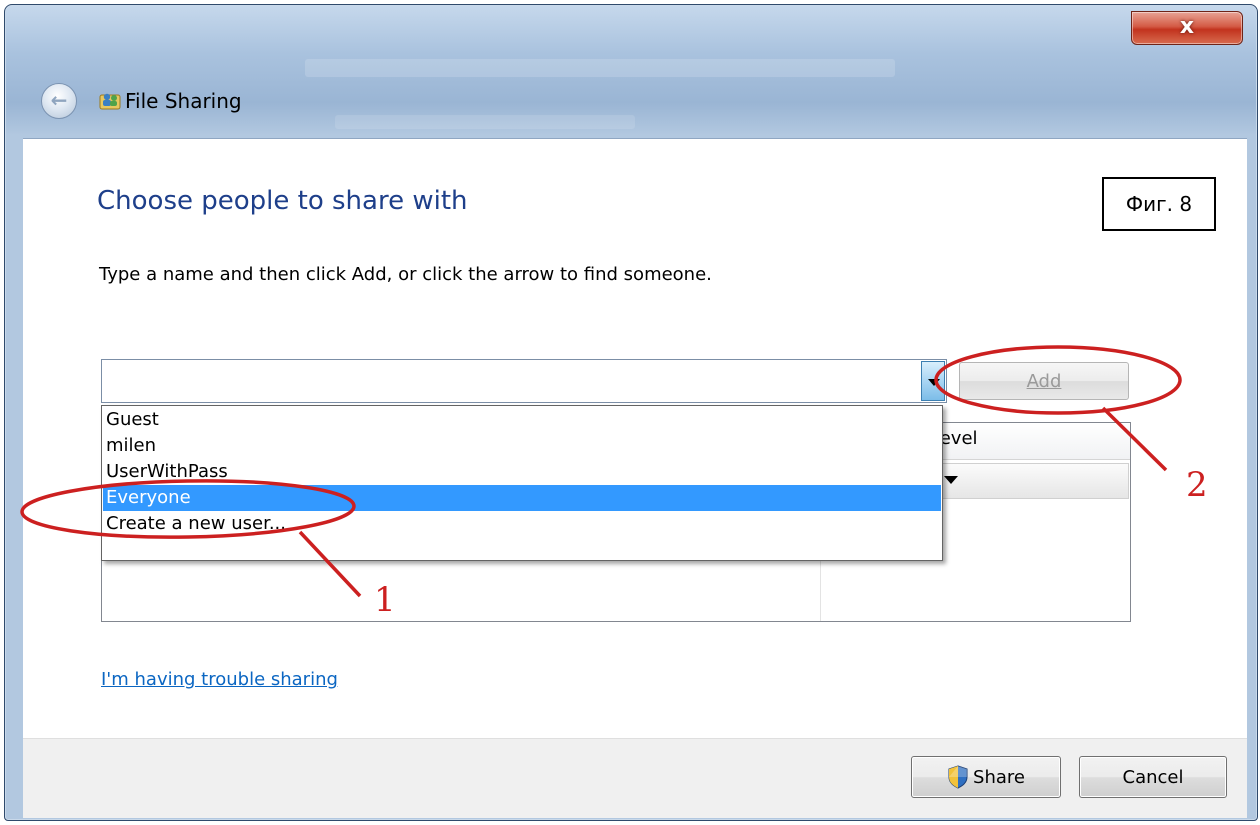  I want to click on name-combo-box, so click(524, 381).